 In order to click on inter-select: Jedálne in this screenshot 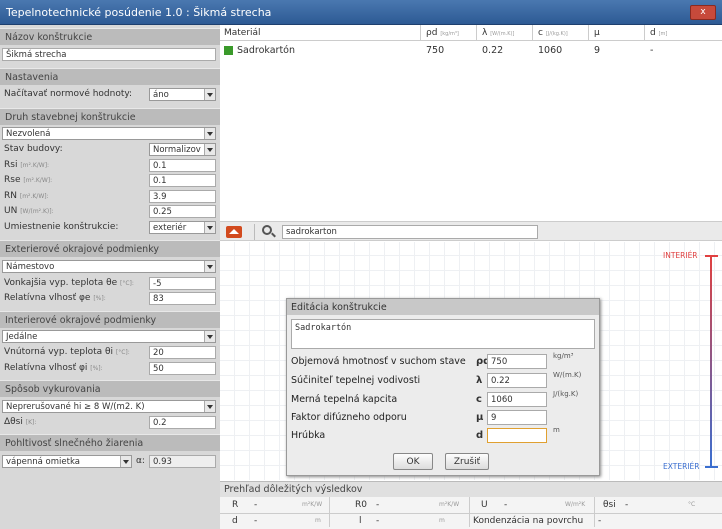, I will do `click(109, 336)`.